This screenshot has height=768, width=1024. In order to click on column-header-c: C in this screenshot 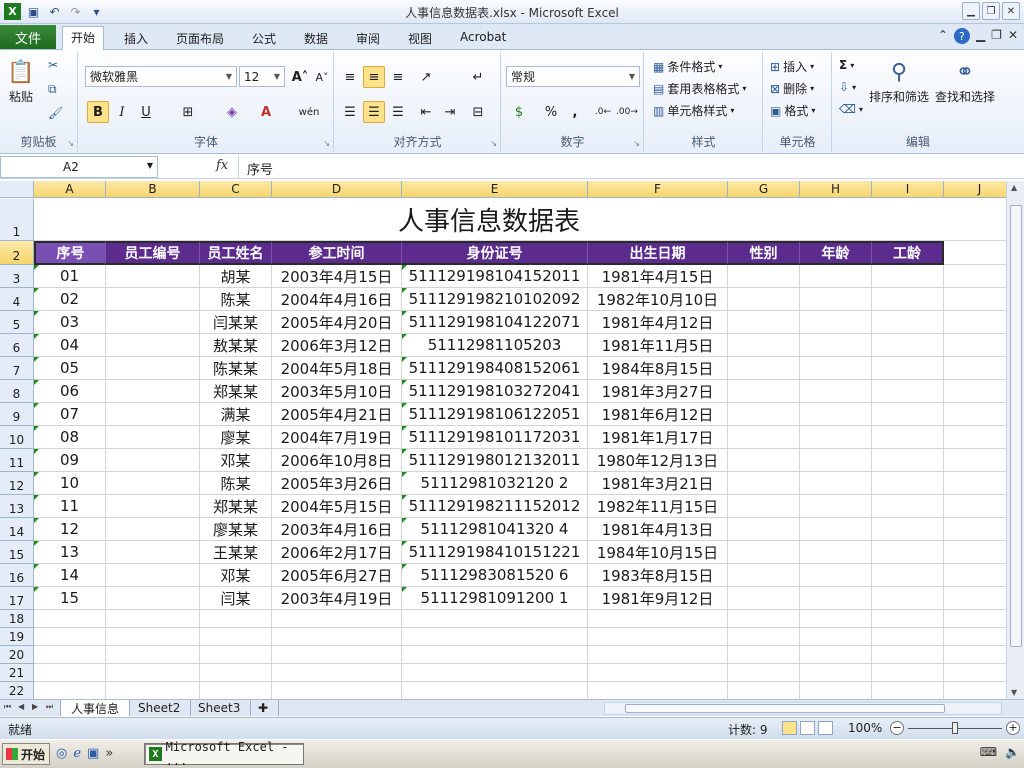, I will do `click(236, 189)`.